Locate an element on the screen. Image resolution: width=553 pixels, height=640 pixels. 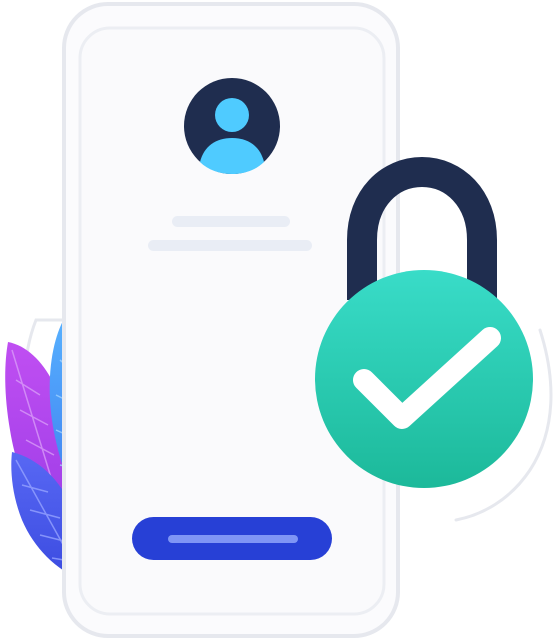
primary-action-button is located at coordinates (232, 538).